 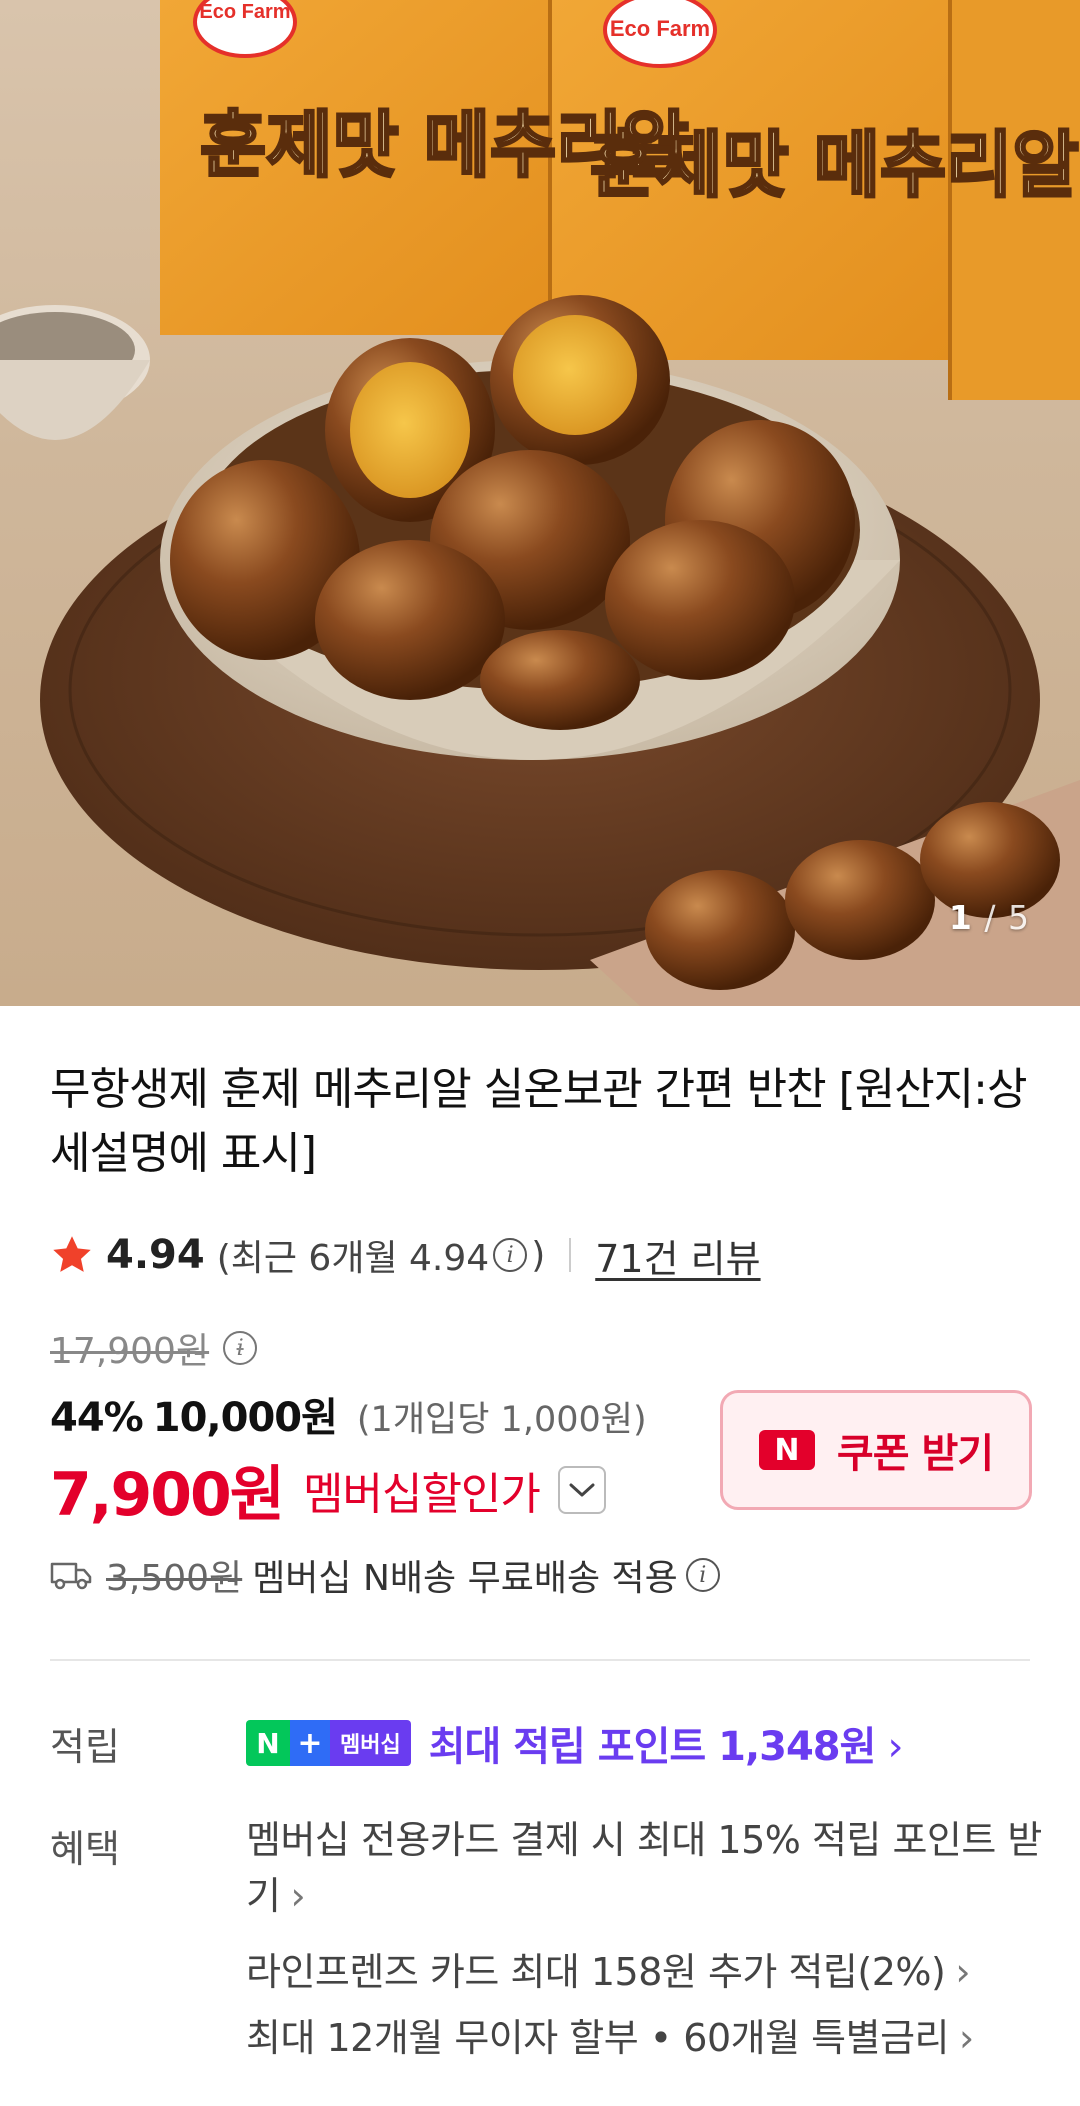 I want to click on points-row: N + 멤버십 최대 적립 포인트 1,348원 ›, so click(x=575, y=1743).